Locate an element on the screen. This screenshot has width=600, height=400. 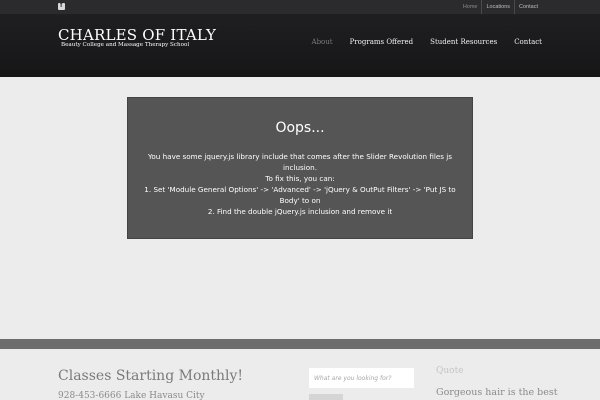
classes-heading: Classes Starting Monthly! is located at coordinates (151, 376).